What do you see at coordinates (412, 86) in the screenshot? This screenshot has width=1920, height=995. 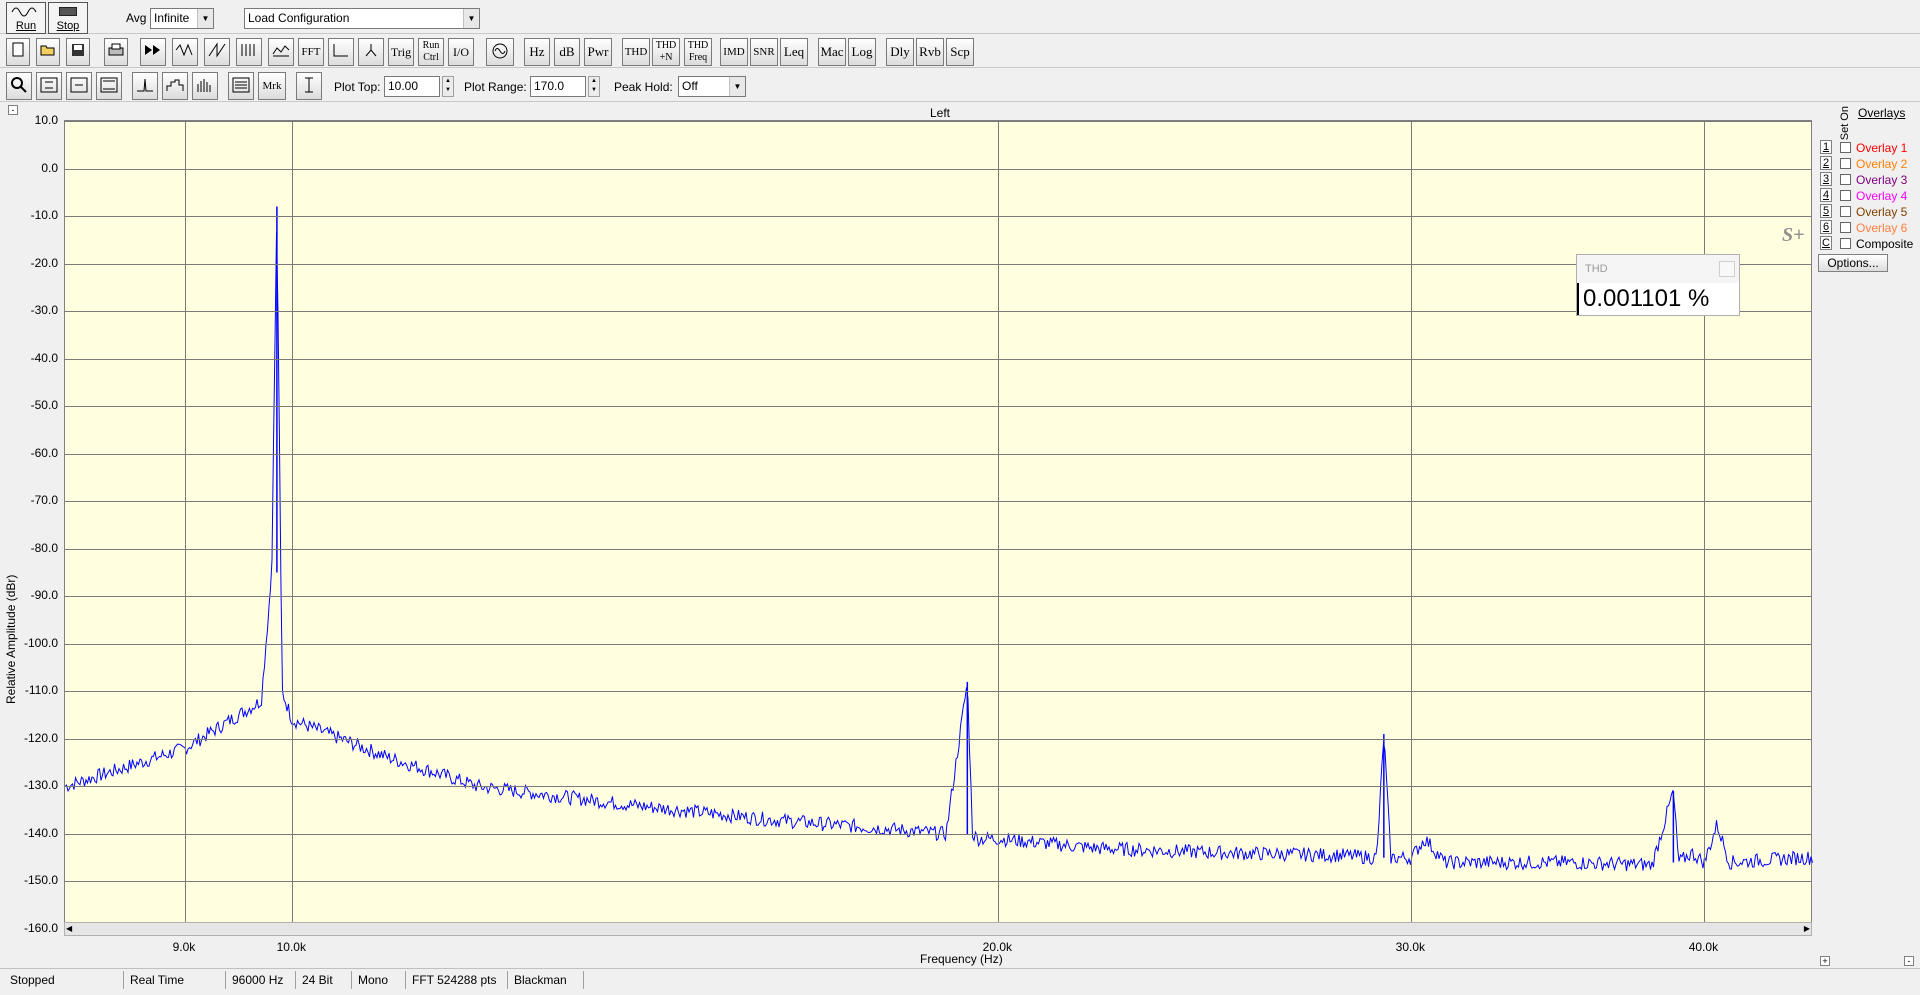 I see `plot-top-input: 10.00` at bounding box center [412, 86].